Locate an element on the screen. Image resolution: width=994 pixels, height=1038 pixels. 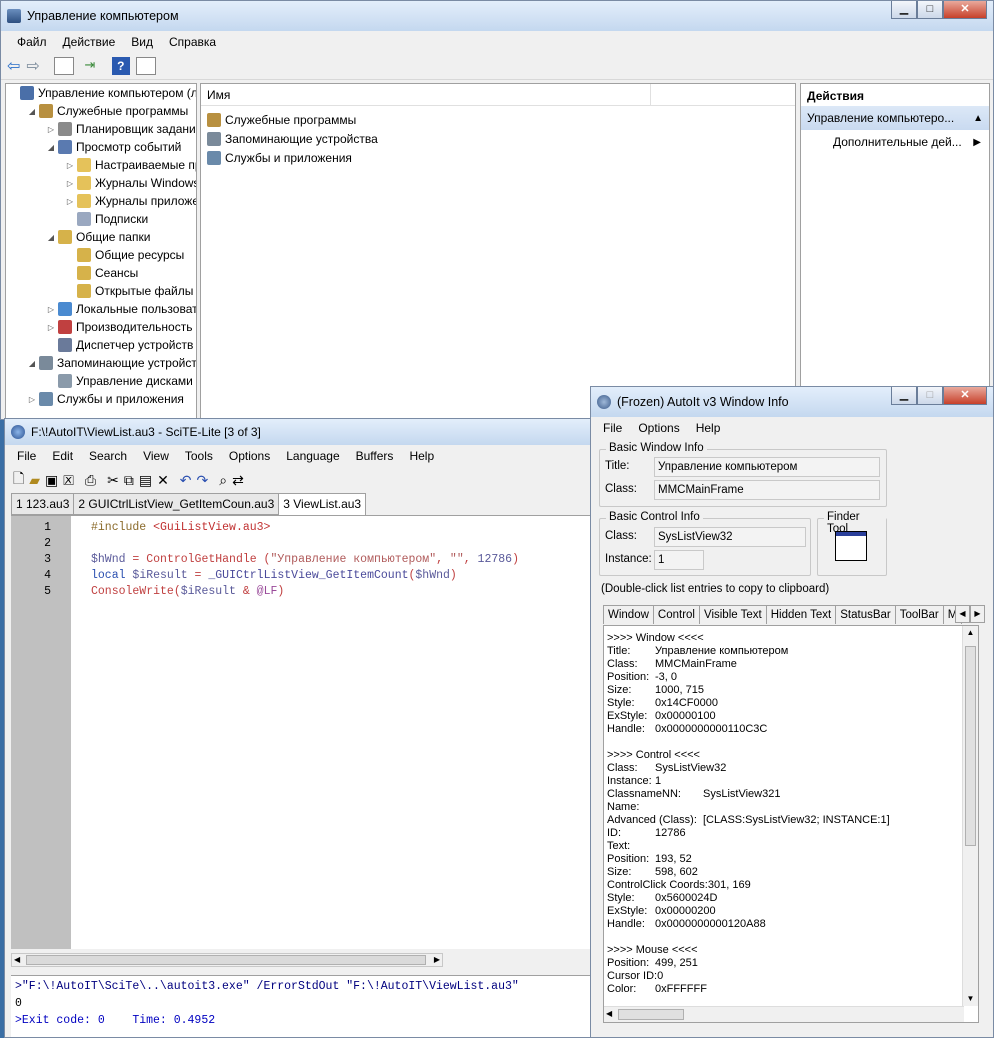
close-button: ✕ is located at coordinates (965, 10).